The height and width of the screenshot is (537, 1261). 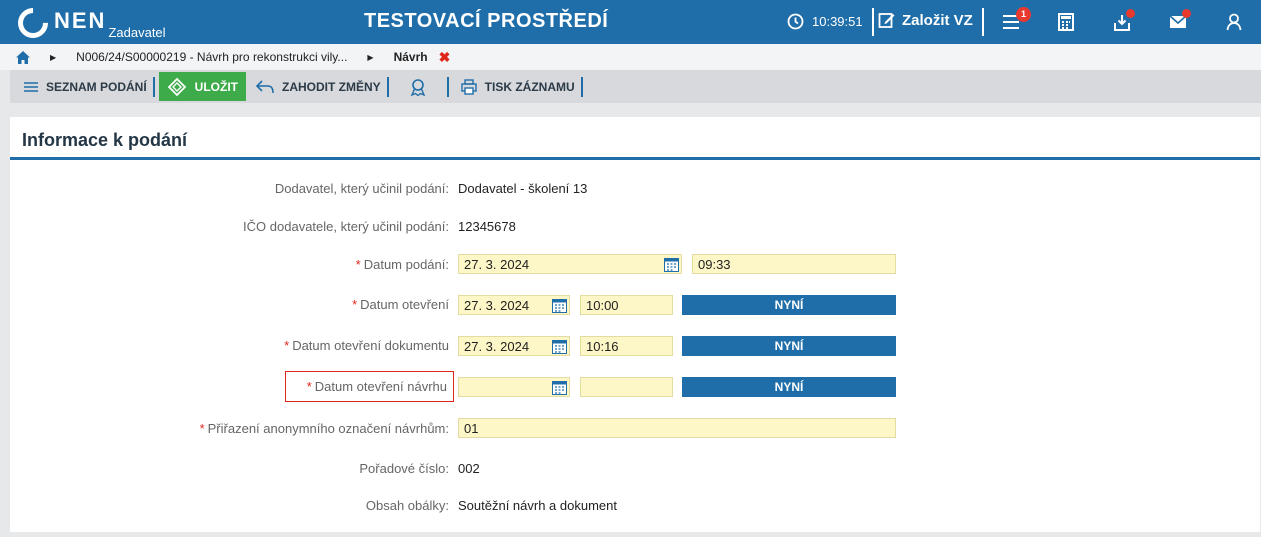 What do you see at coordinates (570, 264) in the screenshot?
I see `submission-date-input: 27. 3. 2024` at bounding box center [570, 264].